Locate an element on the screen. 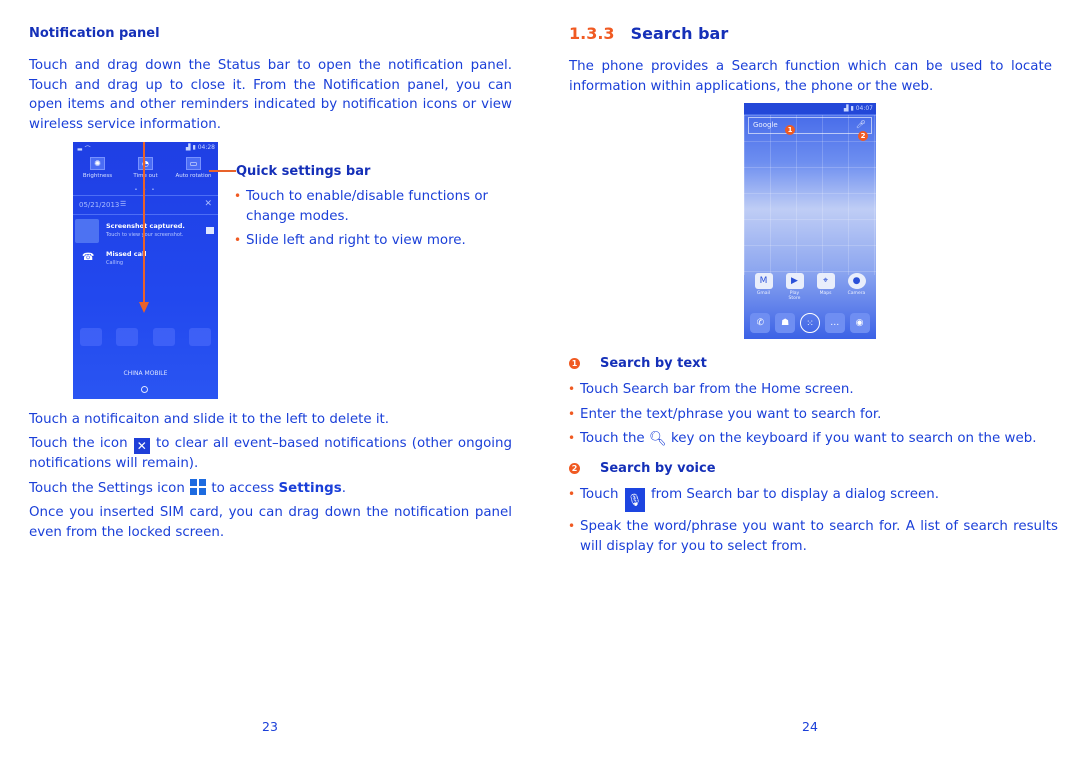  app-row: M Gmail ▶ Play Store ⌖ Maps ● Camera is located at coordinates (810, 287).